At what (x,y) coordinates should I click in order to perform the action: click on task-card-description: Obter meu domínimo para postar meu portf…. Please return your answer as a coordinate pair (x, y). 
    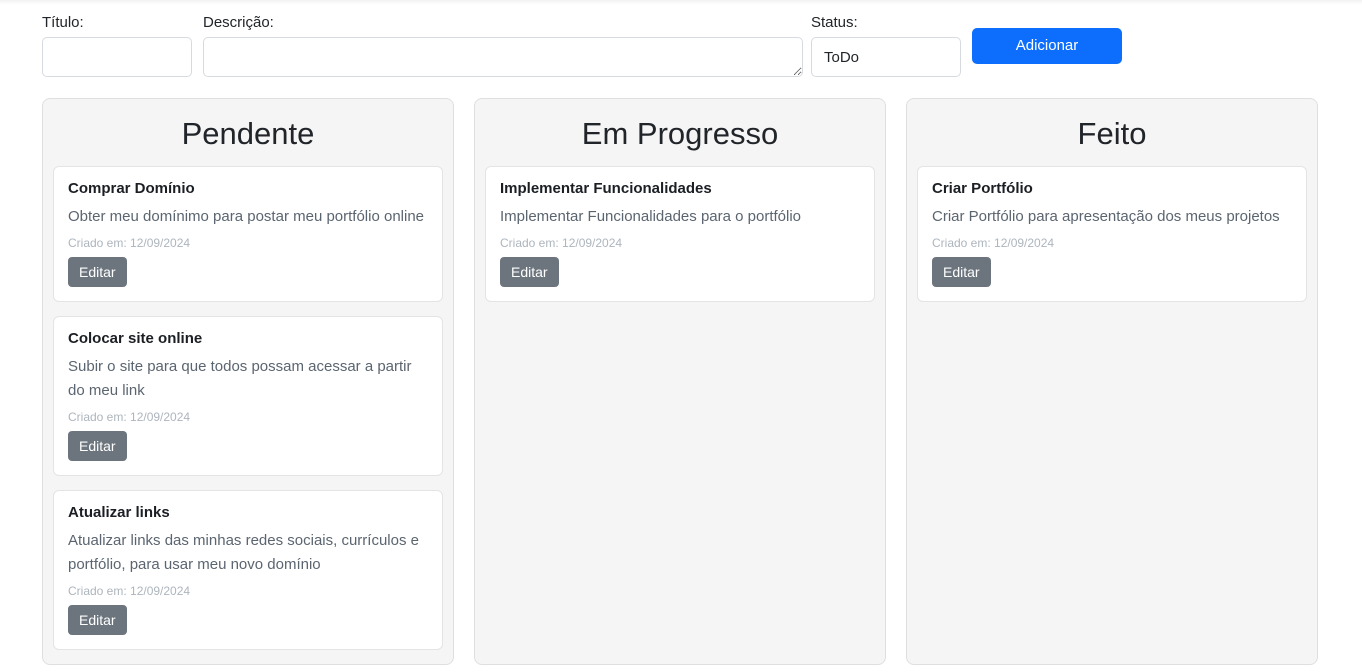
    Looking at the image, I should click on (246, 216).